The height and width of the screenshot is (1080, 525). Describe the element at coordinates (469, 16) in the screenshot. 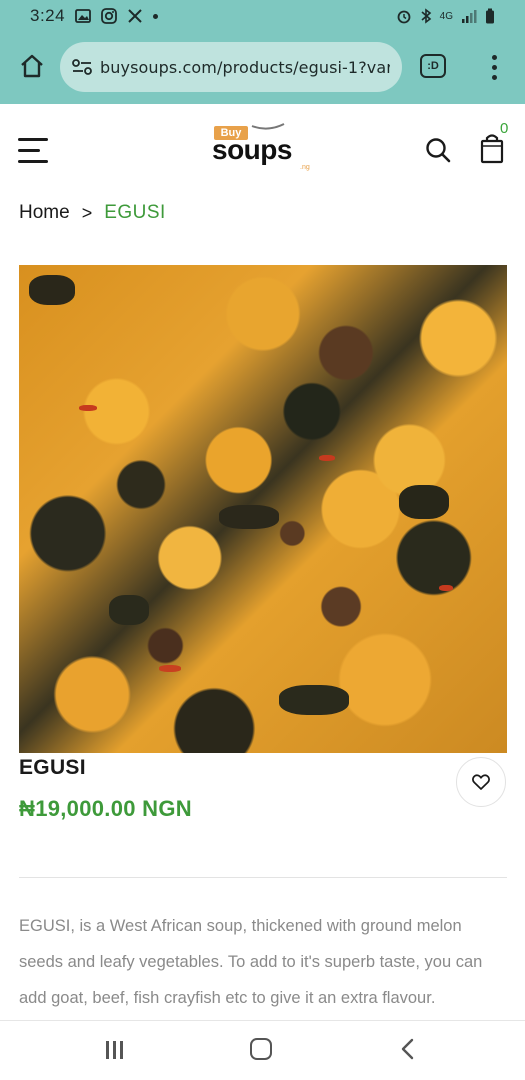

I see `signal-icon` at that location.